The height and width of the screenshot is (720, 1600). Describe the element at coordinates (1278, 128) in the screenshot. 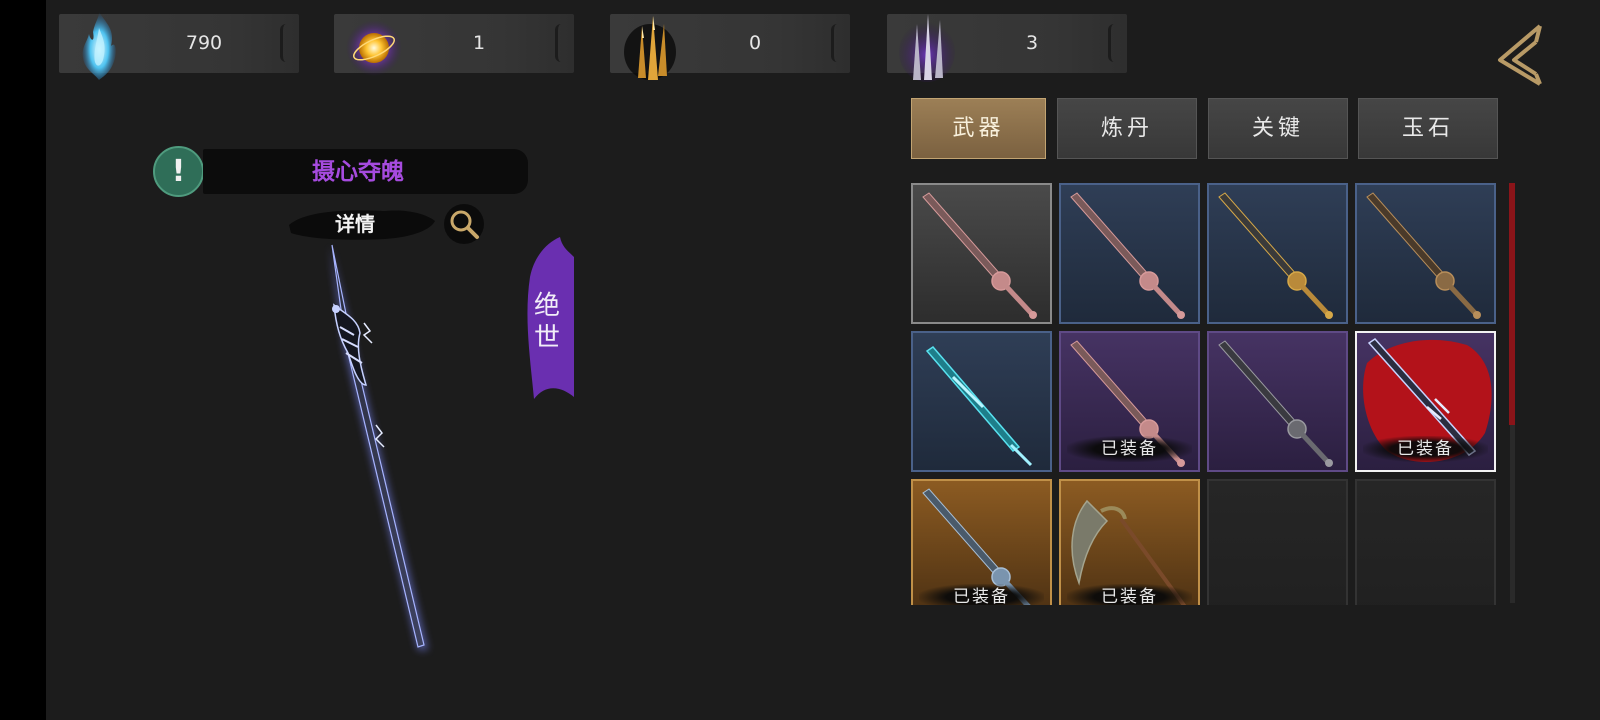

I see `tab-key-items: 关键` at that location.